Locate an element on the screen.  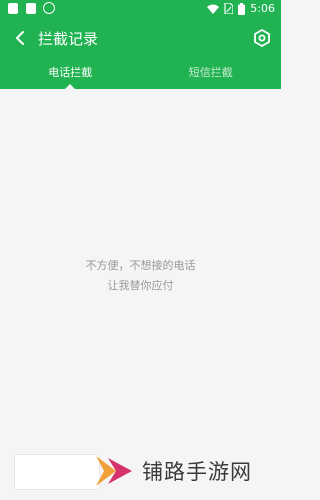
clock: 5:06 is located at coordinates (262, 8).